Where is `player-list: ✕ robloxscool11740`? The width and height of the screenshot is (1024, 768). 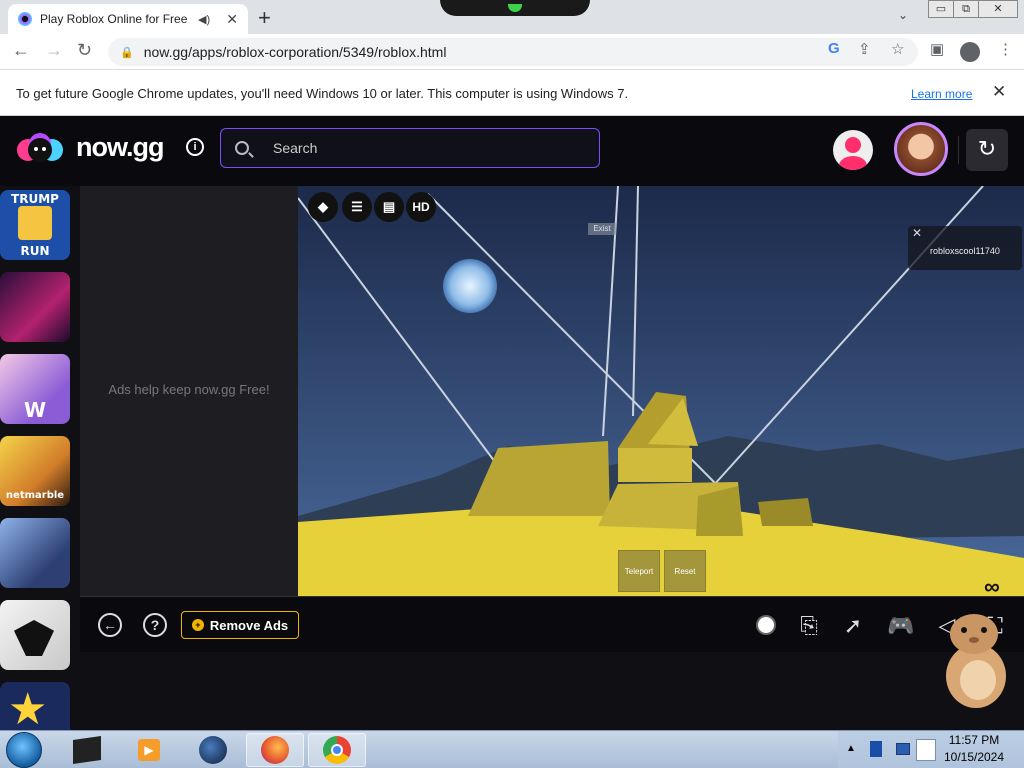
player-list: ✕ robloxscool11740 is located at coordinates (965, 248).